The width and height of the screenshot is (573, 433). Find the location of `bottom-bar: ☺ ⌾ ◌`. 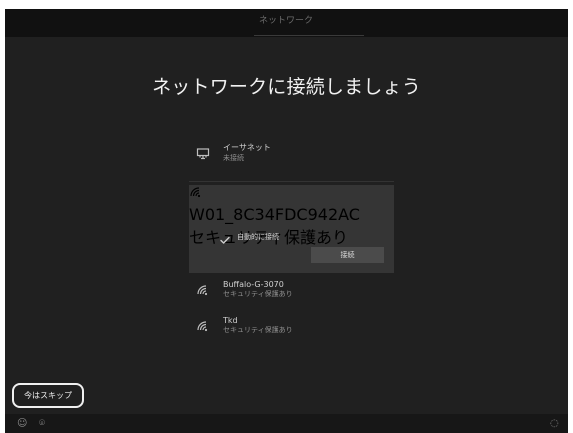

bottom-bar: ☺ ⌾ ◌ is located at coordinates (286, 423).